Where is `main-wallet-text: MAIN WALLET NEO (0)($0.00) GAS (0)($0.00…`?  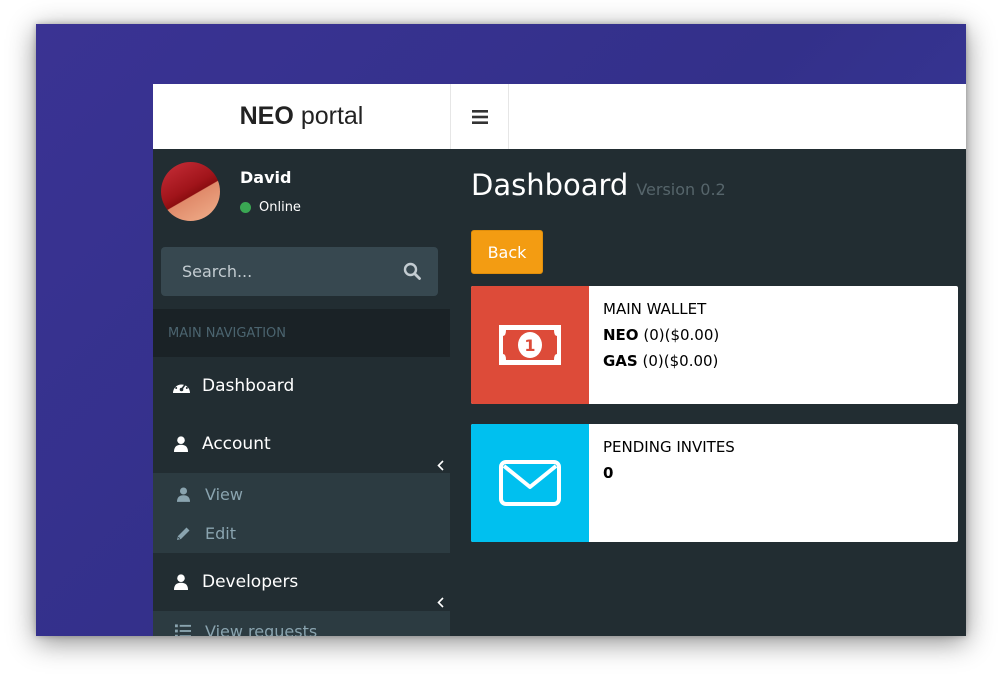
main-wallet-text: MAIN WALLET NEO (0)($0.00) GAS (0)($0.00… is located at coordinates (661, 335).